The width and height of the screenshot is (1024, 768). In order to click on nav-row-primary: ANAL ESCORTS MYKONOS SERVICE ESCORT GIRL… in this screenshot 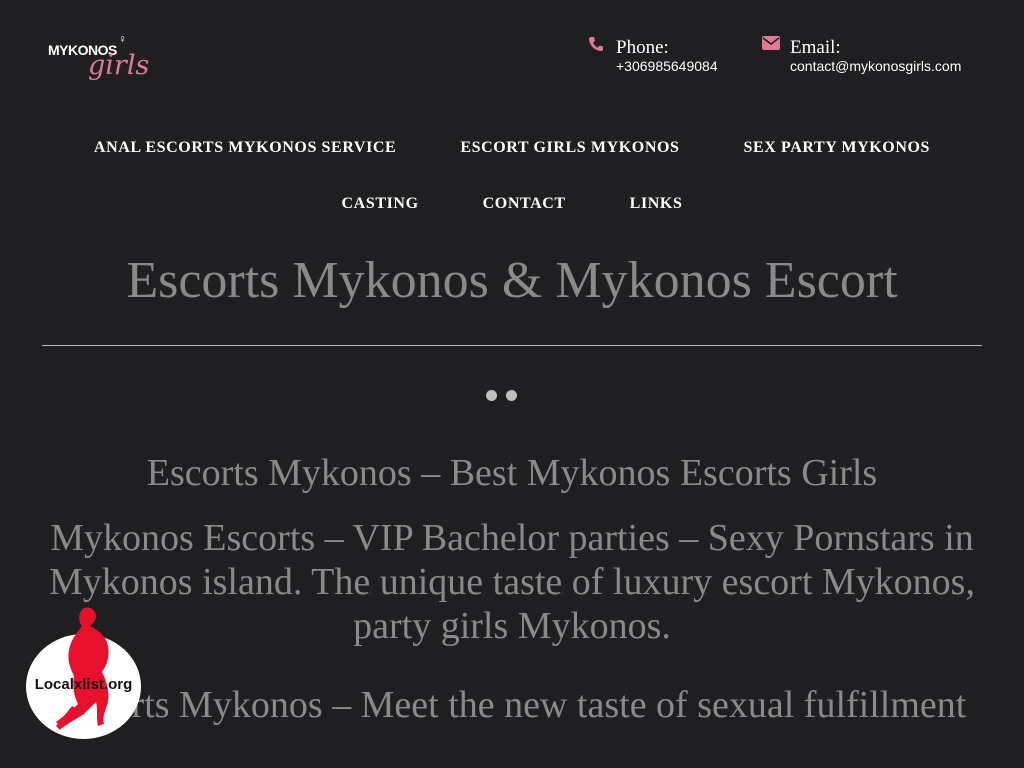, I will do `click(512, 148)`.